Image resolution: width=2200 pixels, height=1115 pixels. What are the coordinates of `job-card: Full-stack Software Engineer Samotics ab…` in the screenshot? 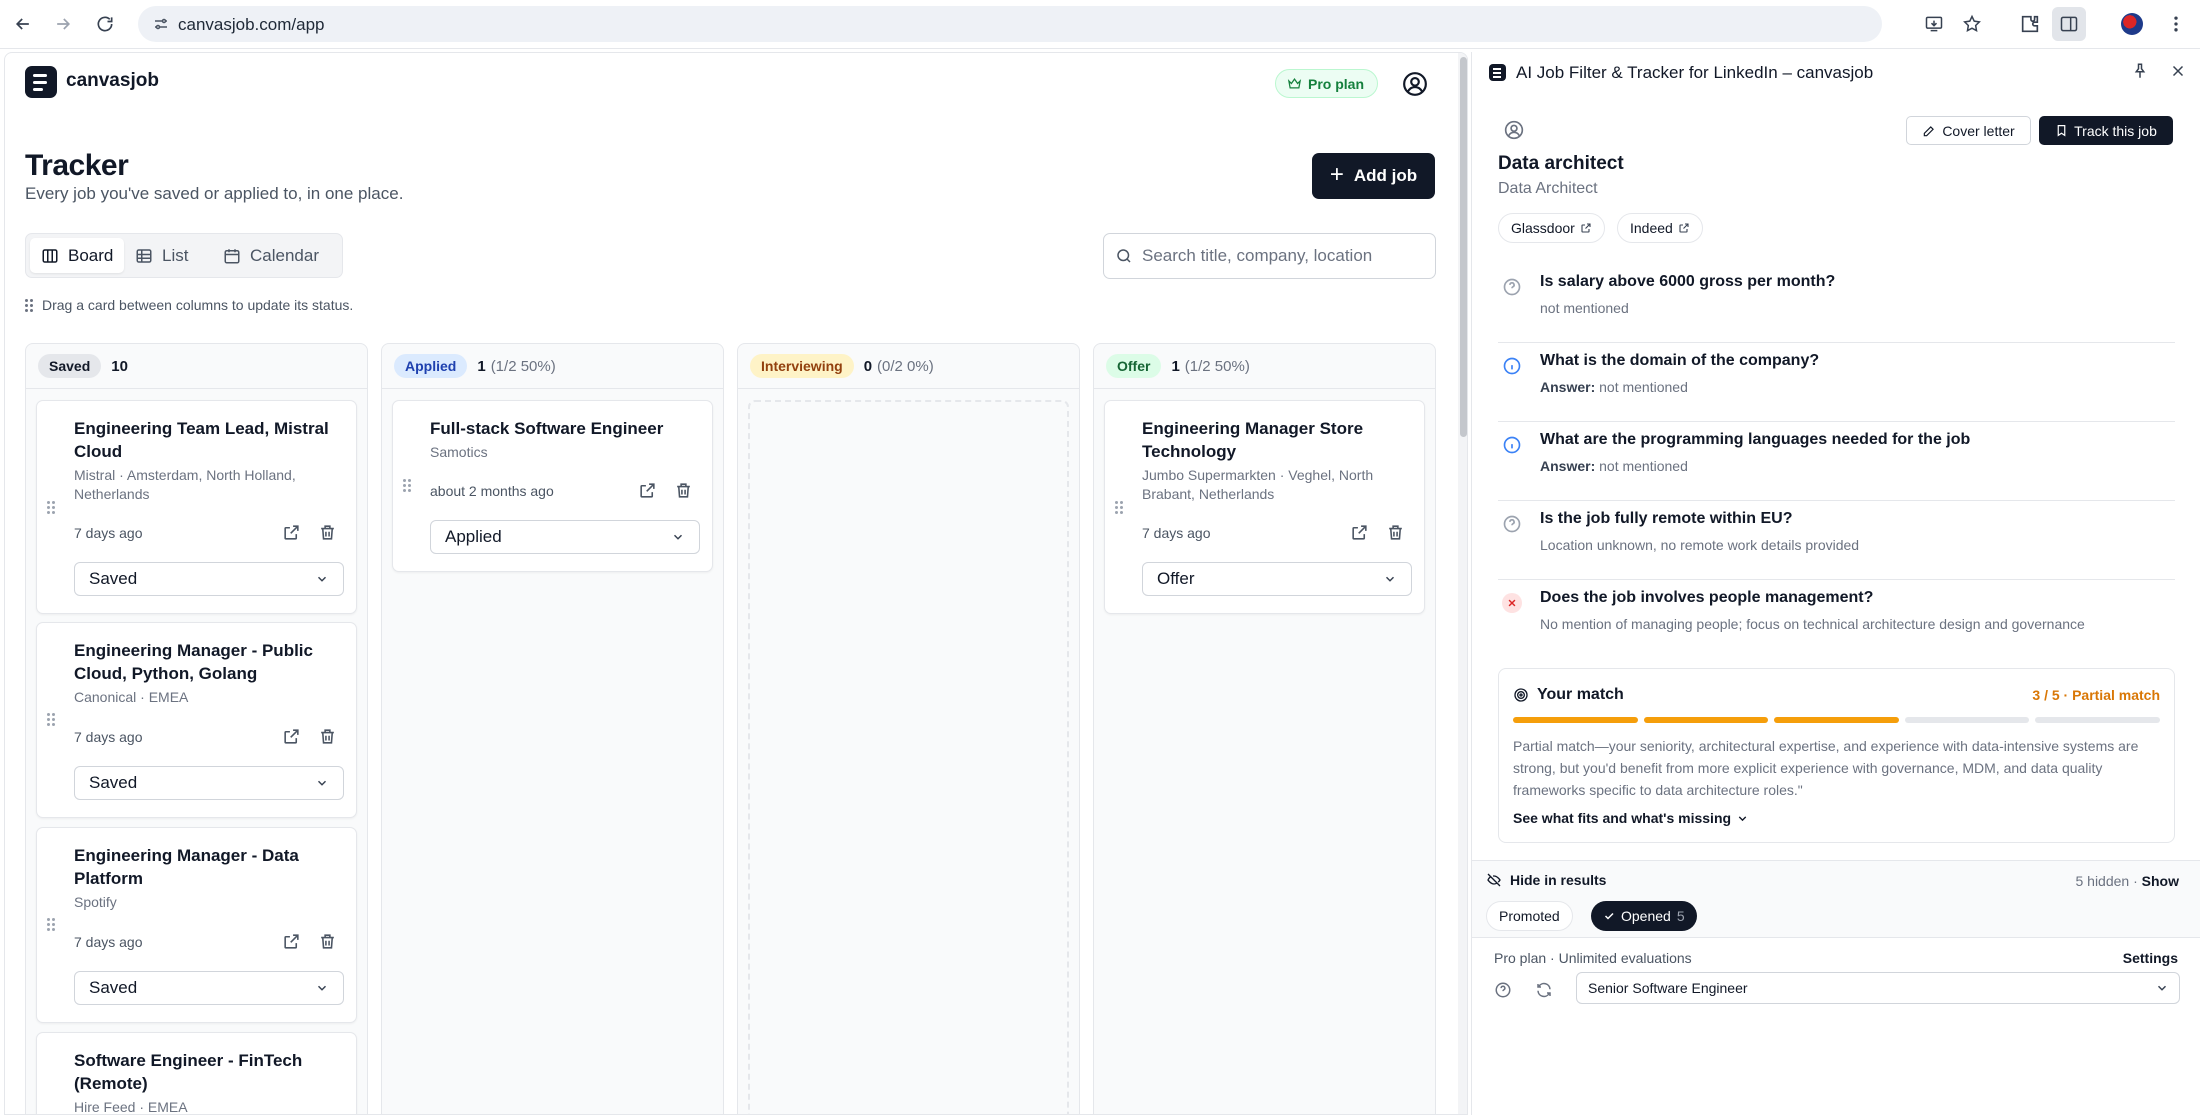 It's located at (552, 486).